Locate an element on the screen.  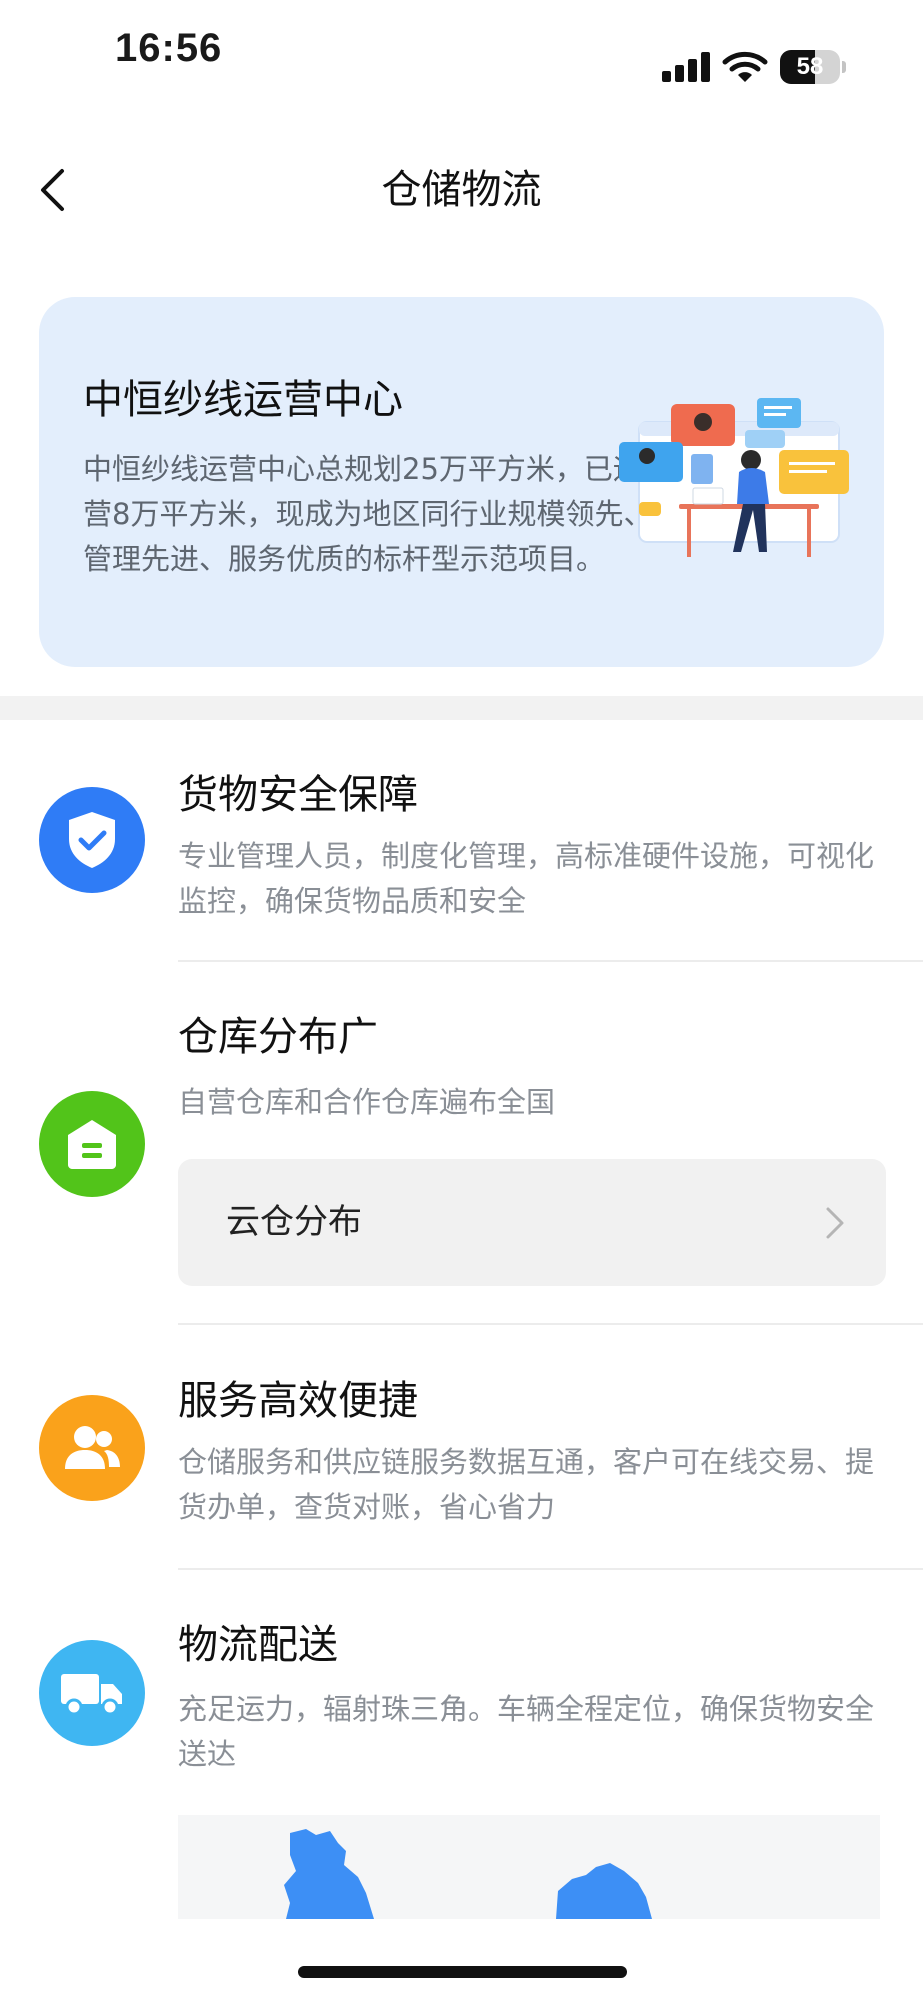
truck-icon is located at coordinates (91, 1695).